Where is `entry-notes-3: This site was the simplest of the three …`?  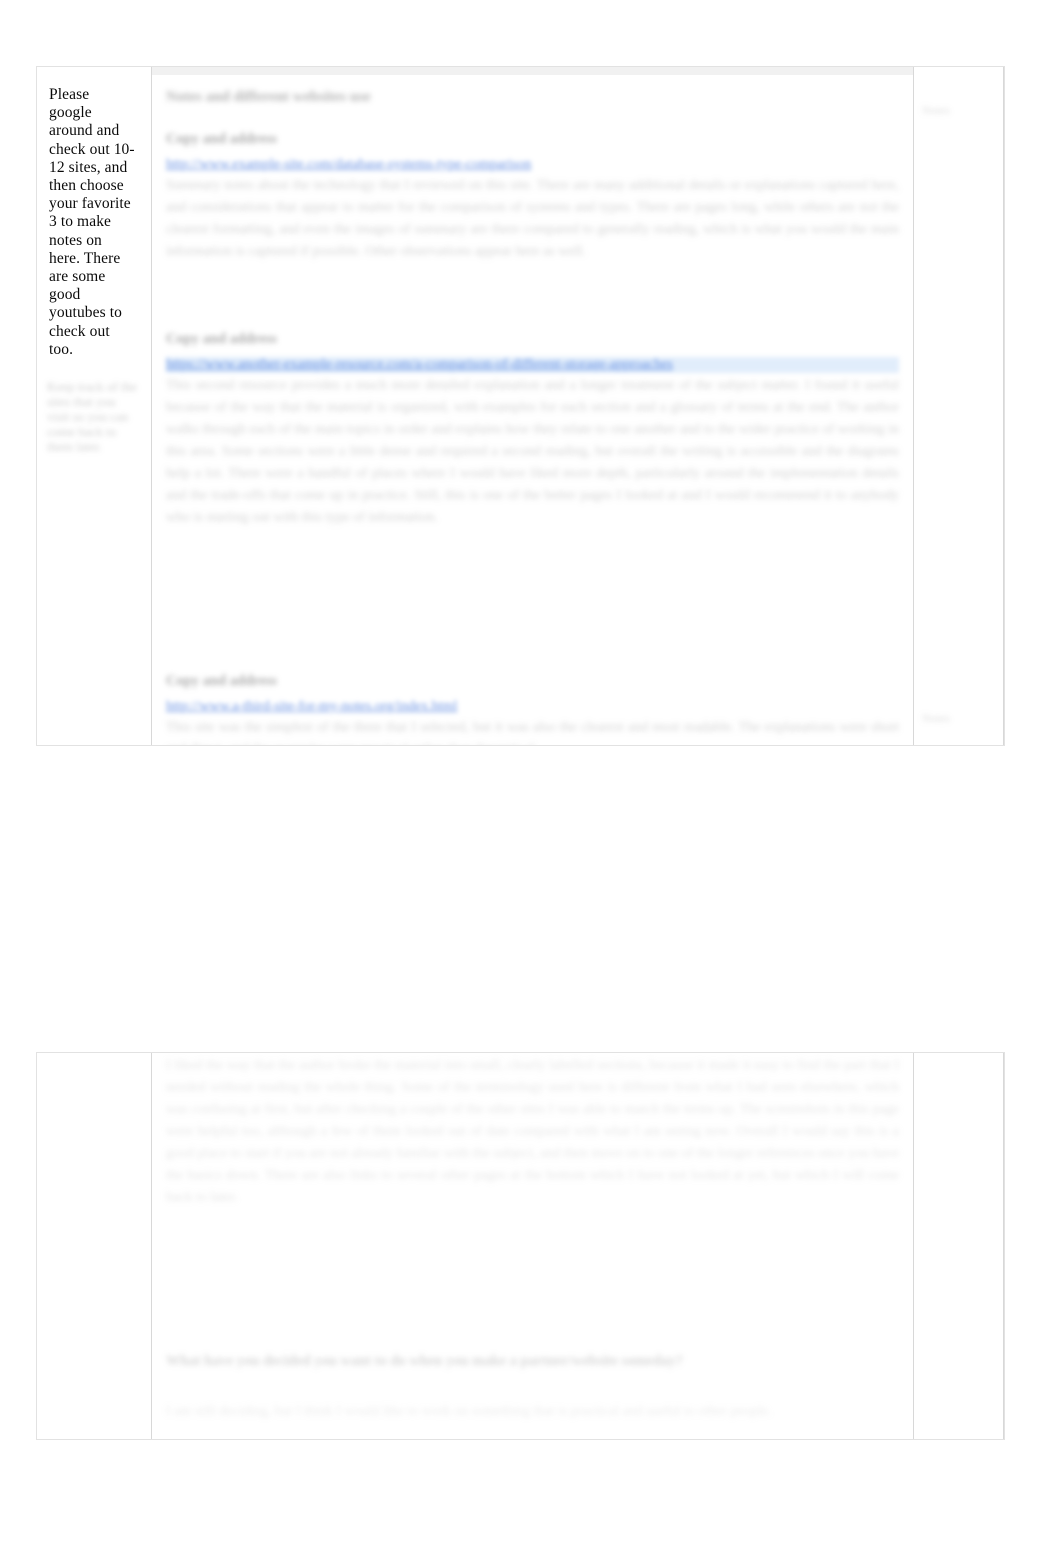
entry-notes-3: This site was the simplest of the three … is located at coordinates (532, 732).